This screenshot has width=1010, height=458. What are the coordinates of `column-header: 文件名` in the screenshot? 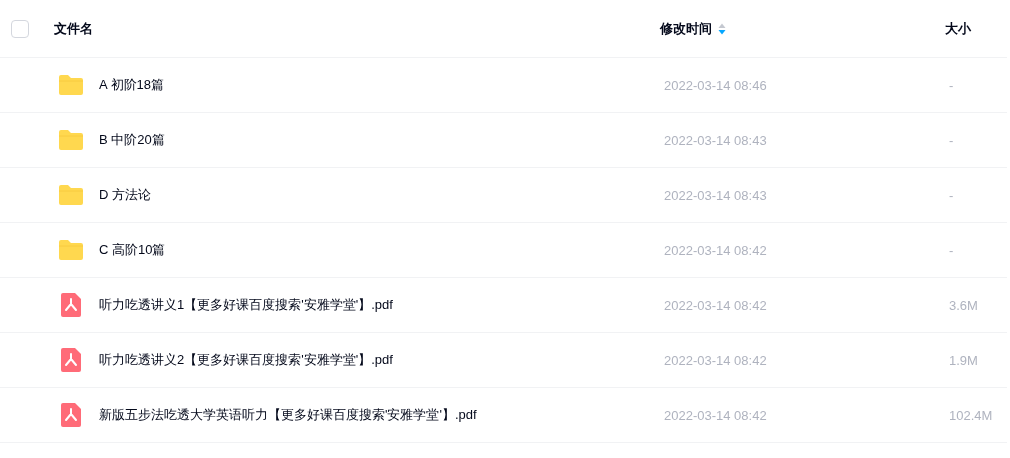 It's located at (73, 28).